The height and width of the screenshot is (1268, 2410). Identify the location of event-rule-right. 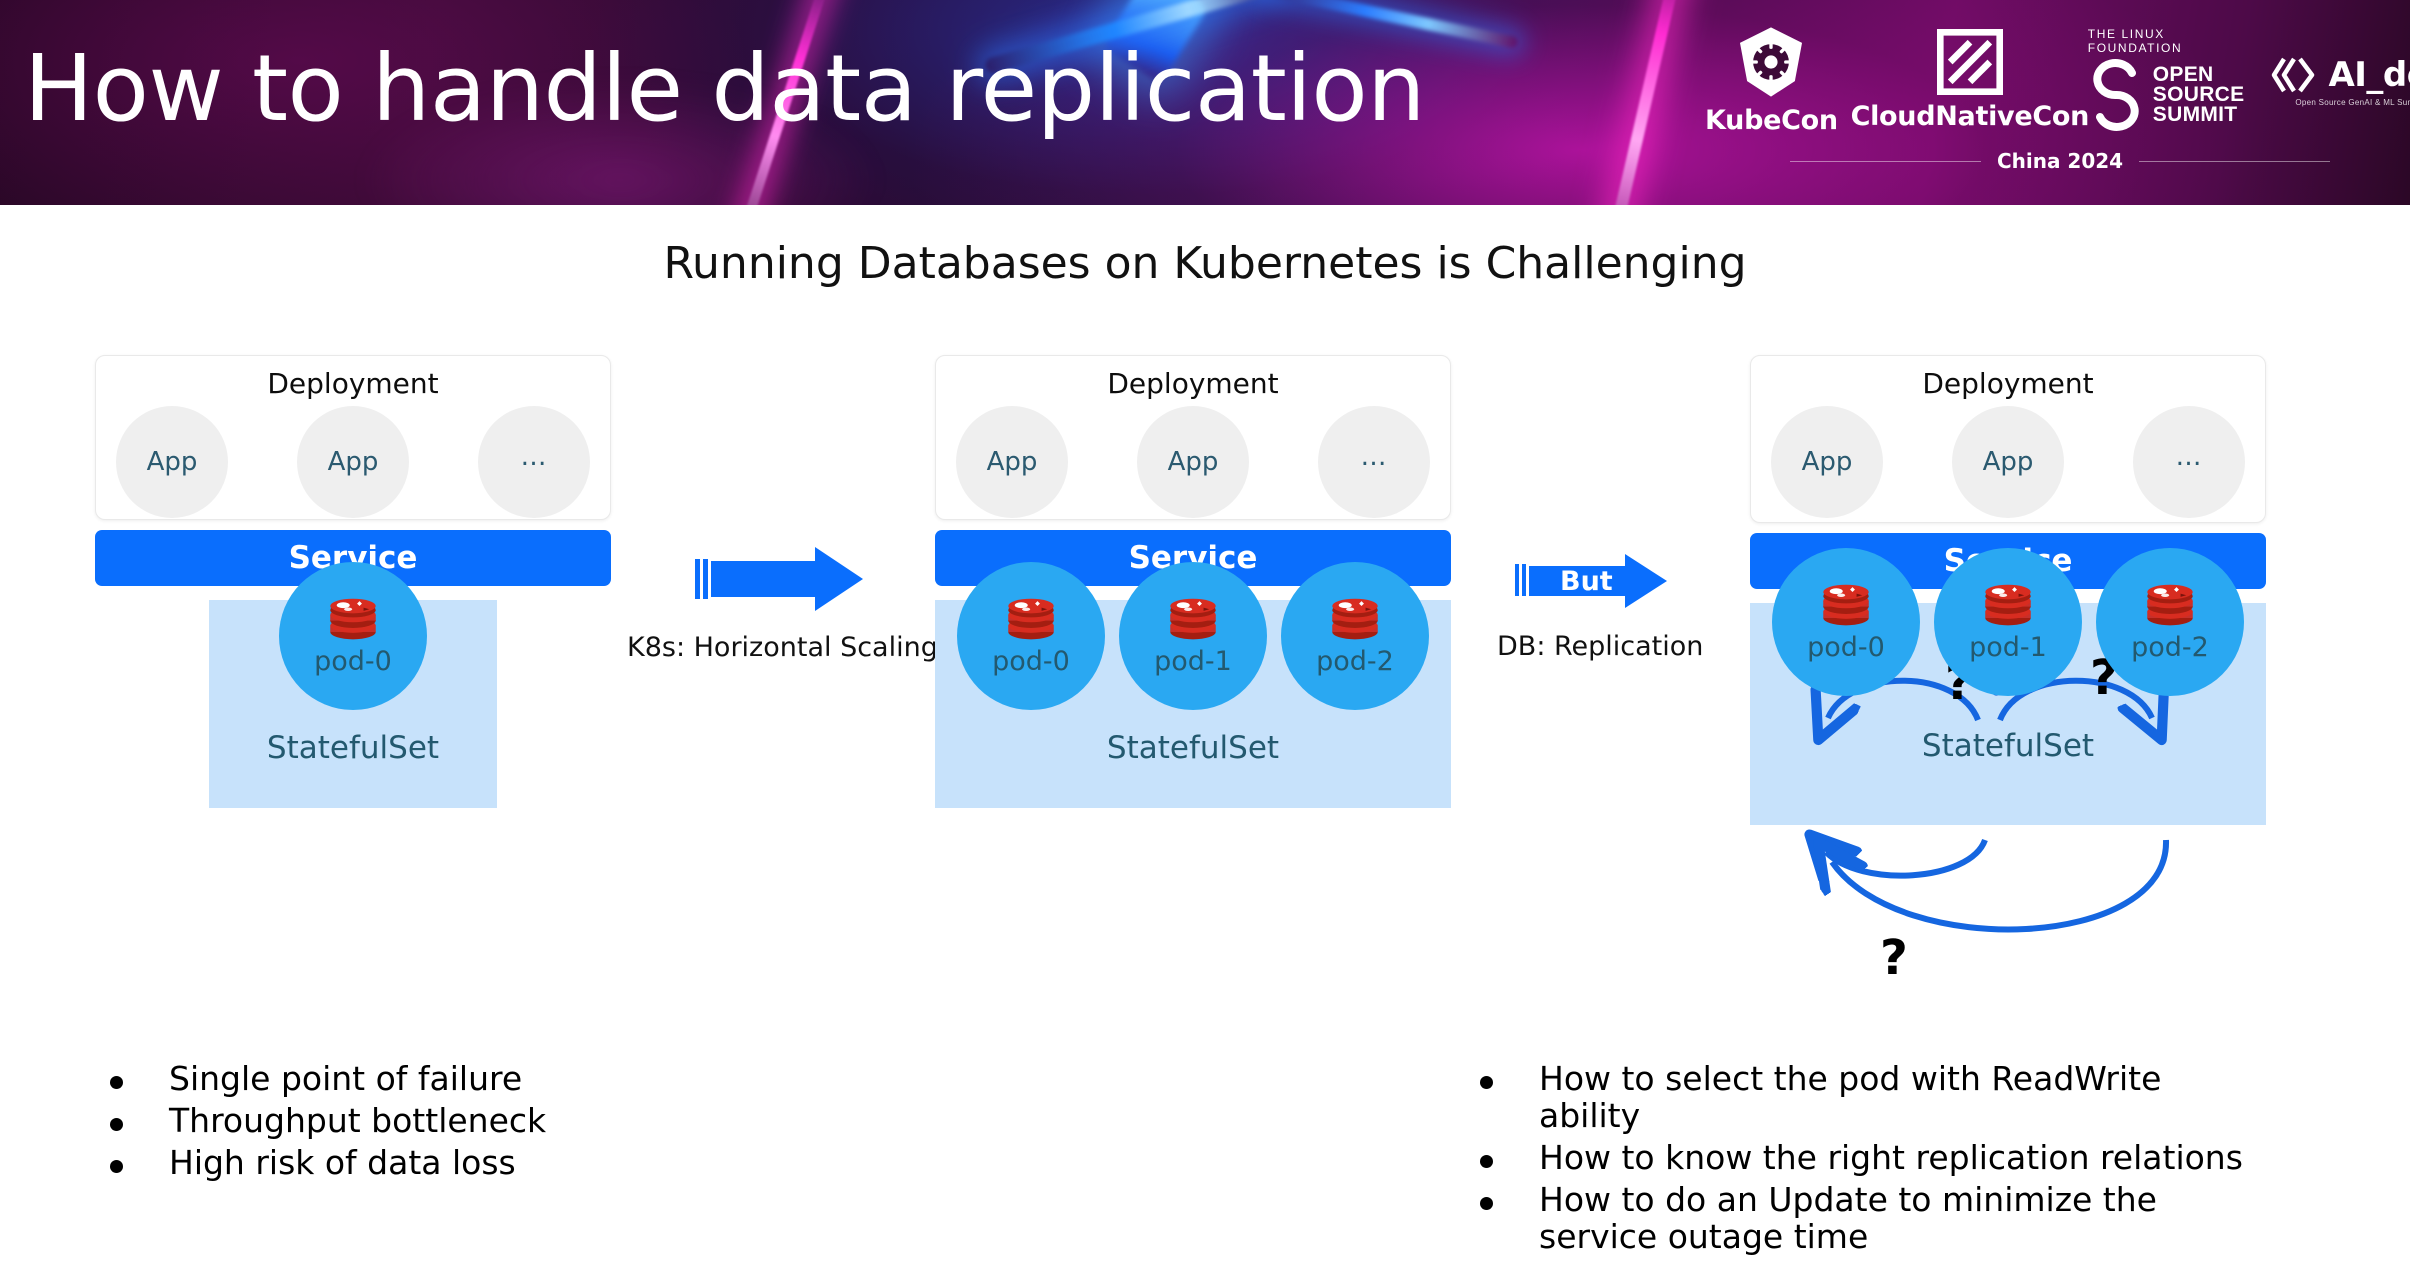
(2235, 161).